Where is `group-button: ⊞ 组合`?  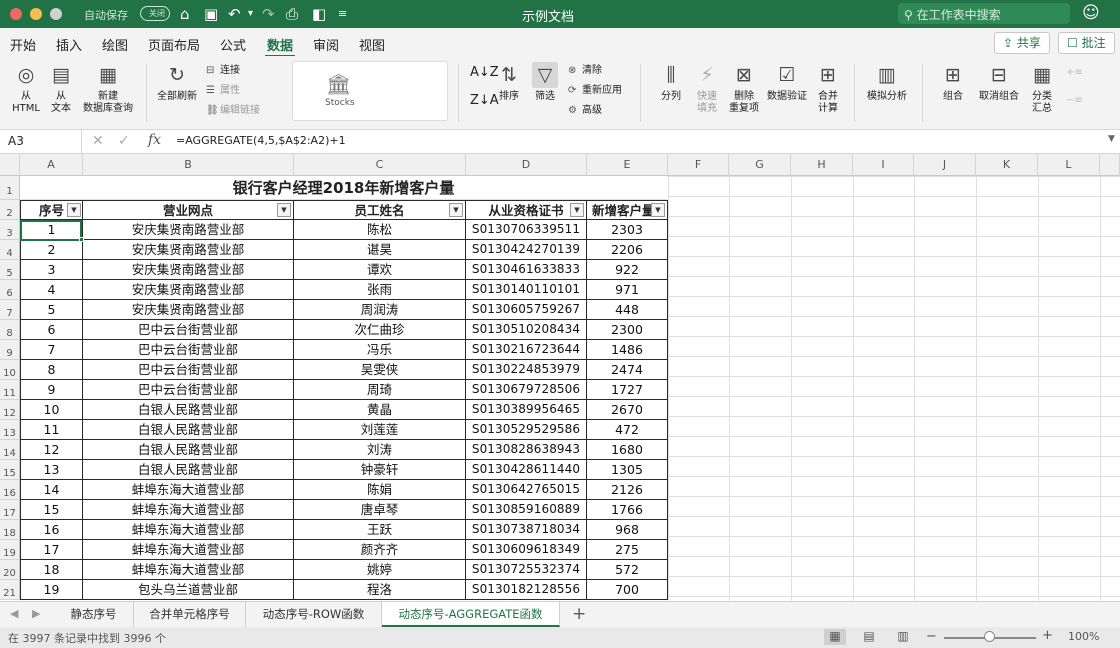
group-button: ⊞ 组合 is located at coordinates (953, 82).